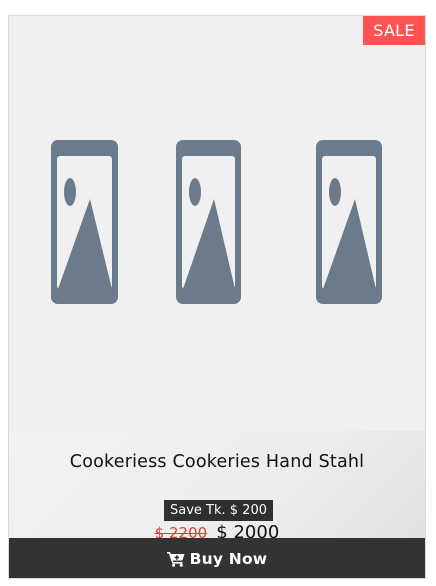 This screenshot has height=586, width=436. I want to click on product-title: Cookeriess Cookeries Hand Stahl, so click(217, 462).